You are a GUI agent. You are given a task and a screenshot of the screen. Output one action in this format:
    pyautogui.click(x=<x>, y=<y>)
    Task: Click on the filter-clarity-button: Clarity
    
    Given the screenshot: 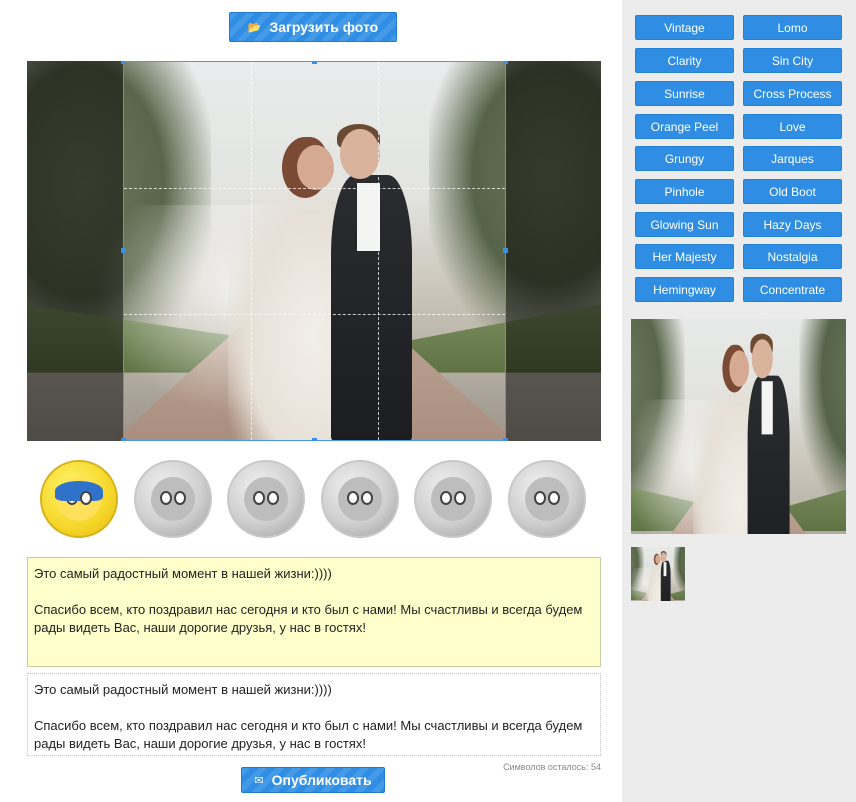 What is the action you would take?
    pyautogui.click(x=684, y=60)
    